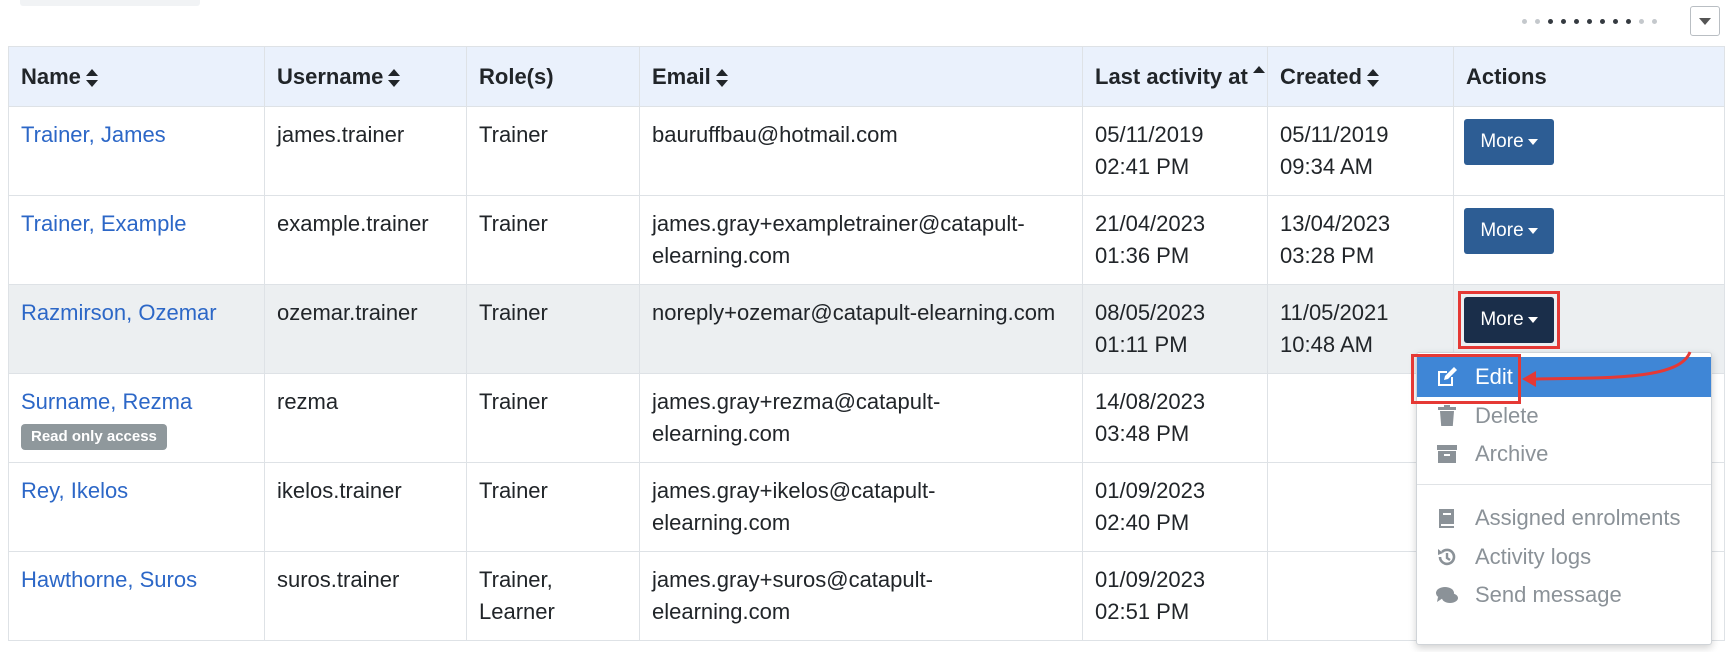 The width and height of the screenshot is (1731, 652). Describe the element at coordinates (1533, 556) in the screenshot. I see `menu-item-label: Activity logs` at that location.